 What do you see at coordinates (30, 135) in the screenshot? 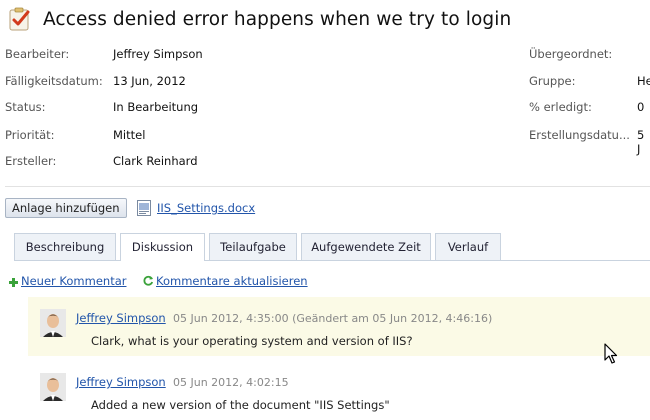
I see `priority-label: Priorität:` at bounding box center [30, 135].